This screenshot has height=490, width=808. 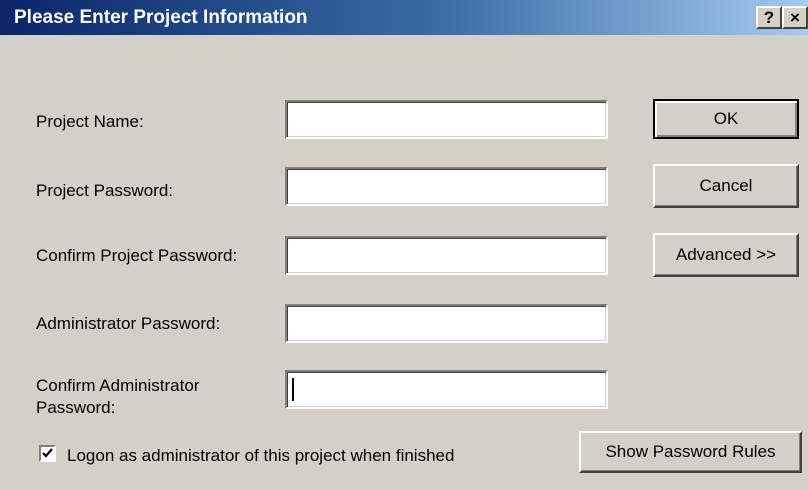 What do you see at coordinates (118, 385) in the screenshot?
I see `confirm-administrator-password-label-line1: Confirm Administrator` at bounding box center [118, 385].